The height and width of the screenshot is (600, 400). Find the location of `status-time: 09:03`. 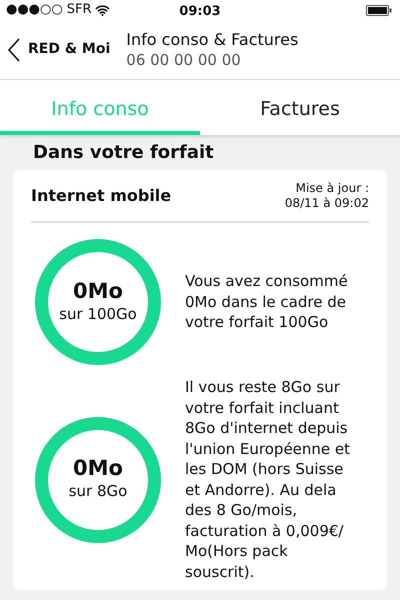

status-time: 09:03 is located at coordinates (200, 12).